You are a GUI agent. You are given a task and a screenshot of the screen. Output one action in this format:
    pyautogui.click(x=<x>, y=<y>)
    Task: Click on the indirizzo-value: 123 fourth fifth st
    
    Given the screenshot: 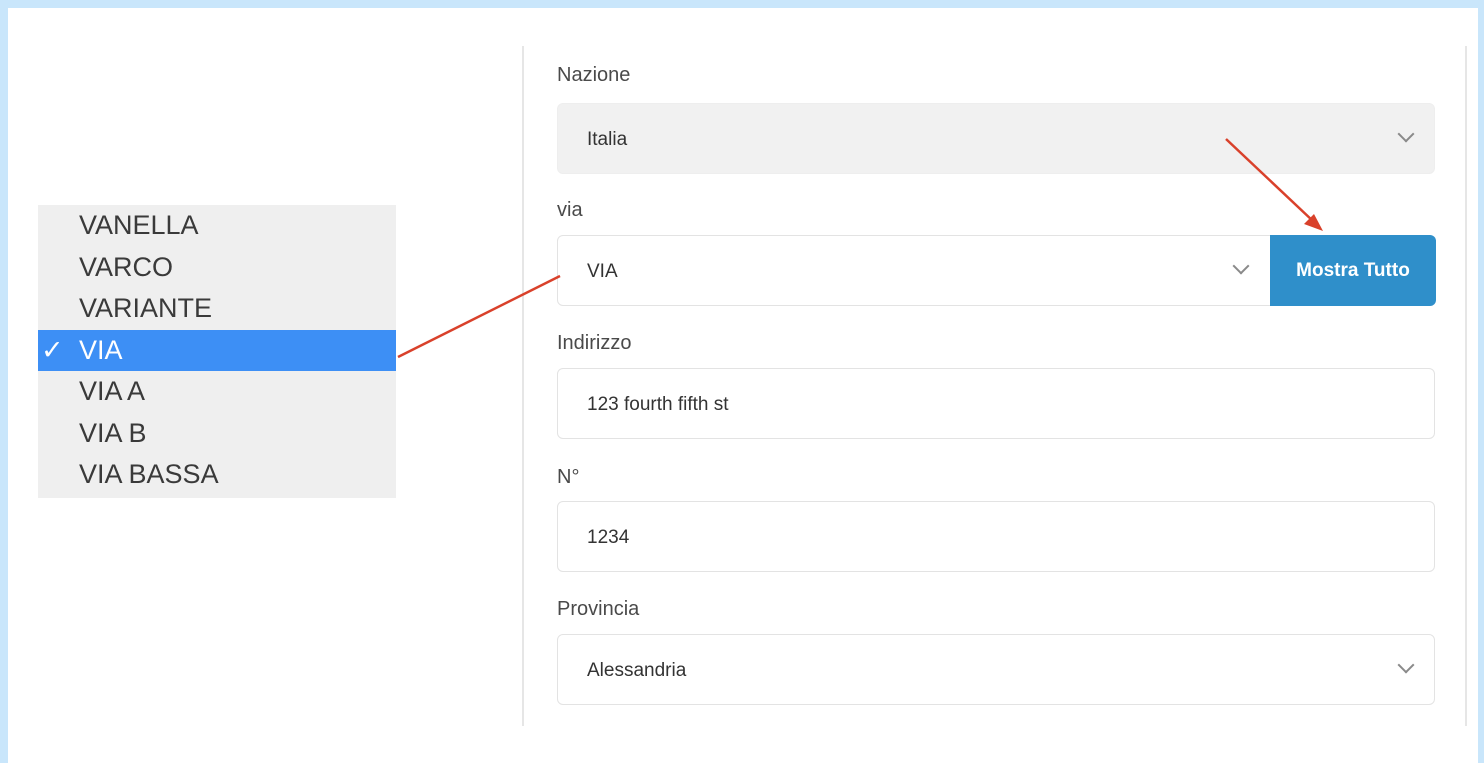 What is the action you would take?
    pyautogui.click(x=658, y=404)
    